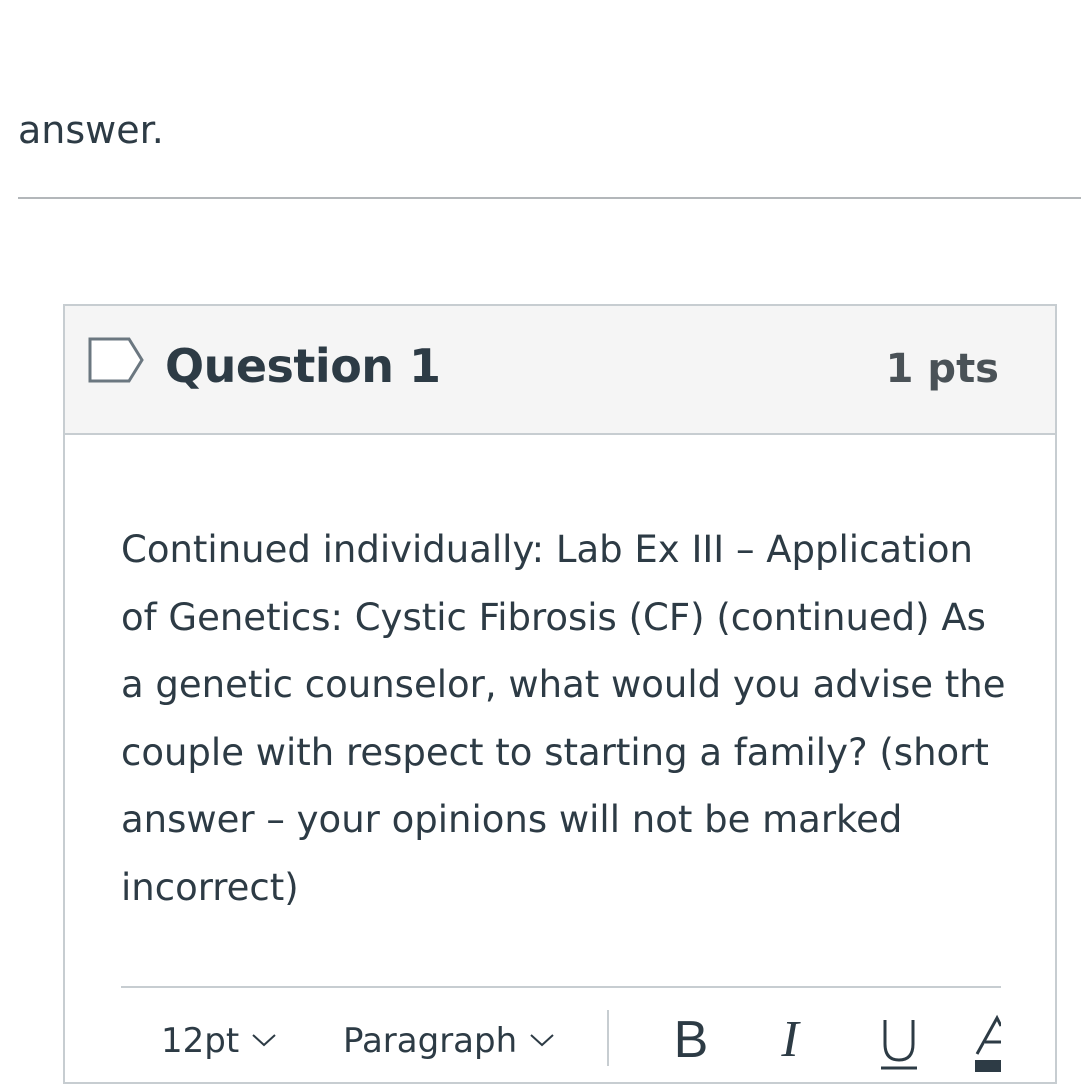 This screenshot has height=1087, width=1081. I want to click on editor-top-border, so click(561, 987).